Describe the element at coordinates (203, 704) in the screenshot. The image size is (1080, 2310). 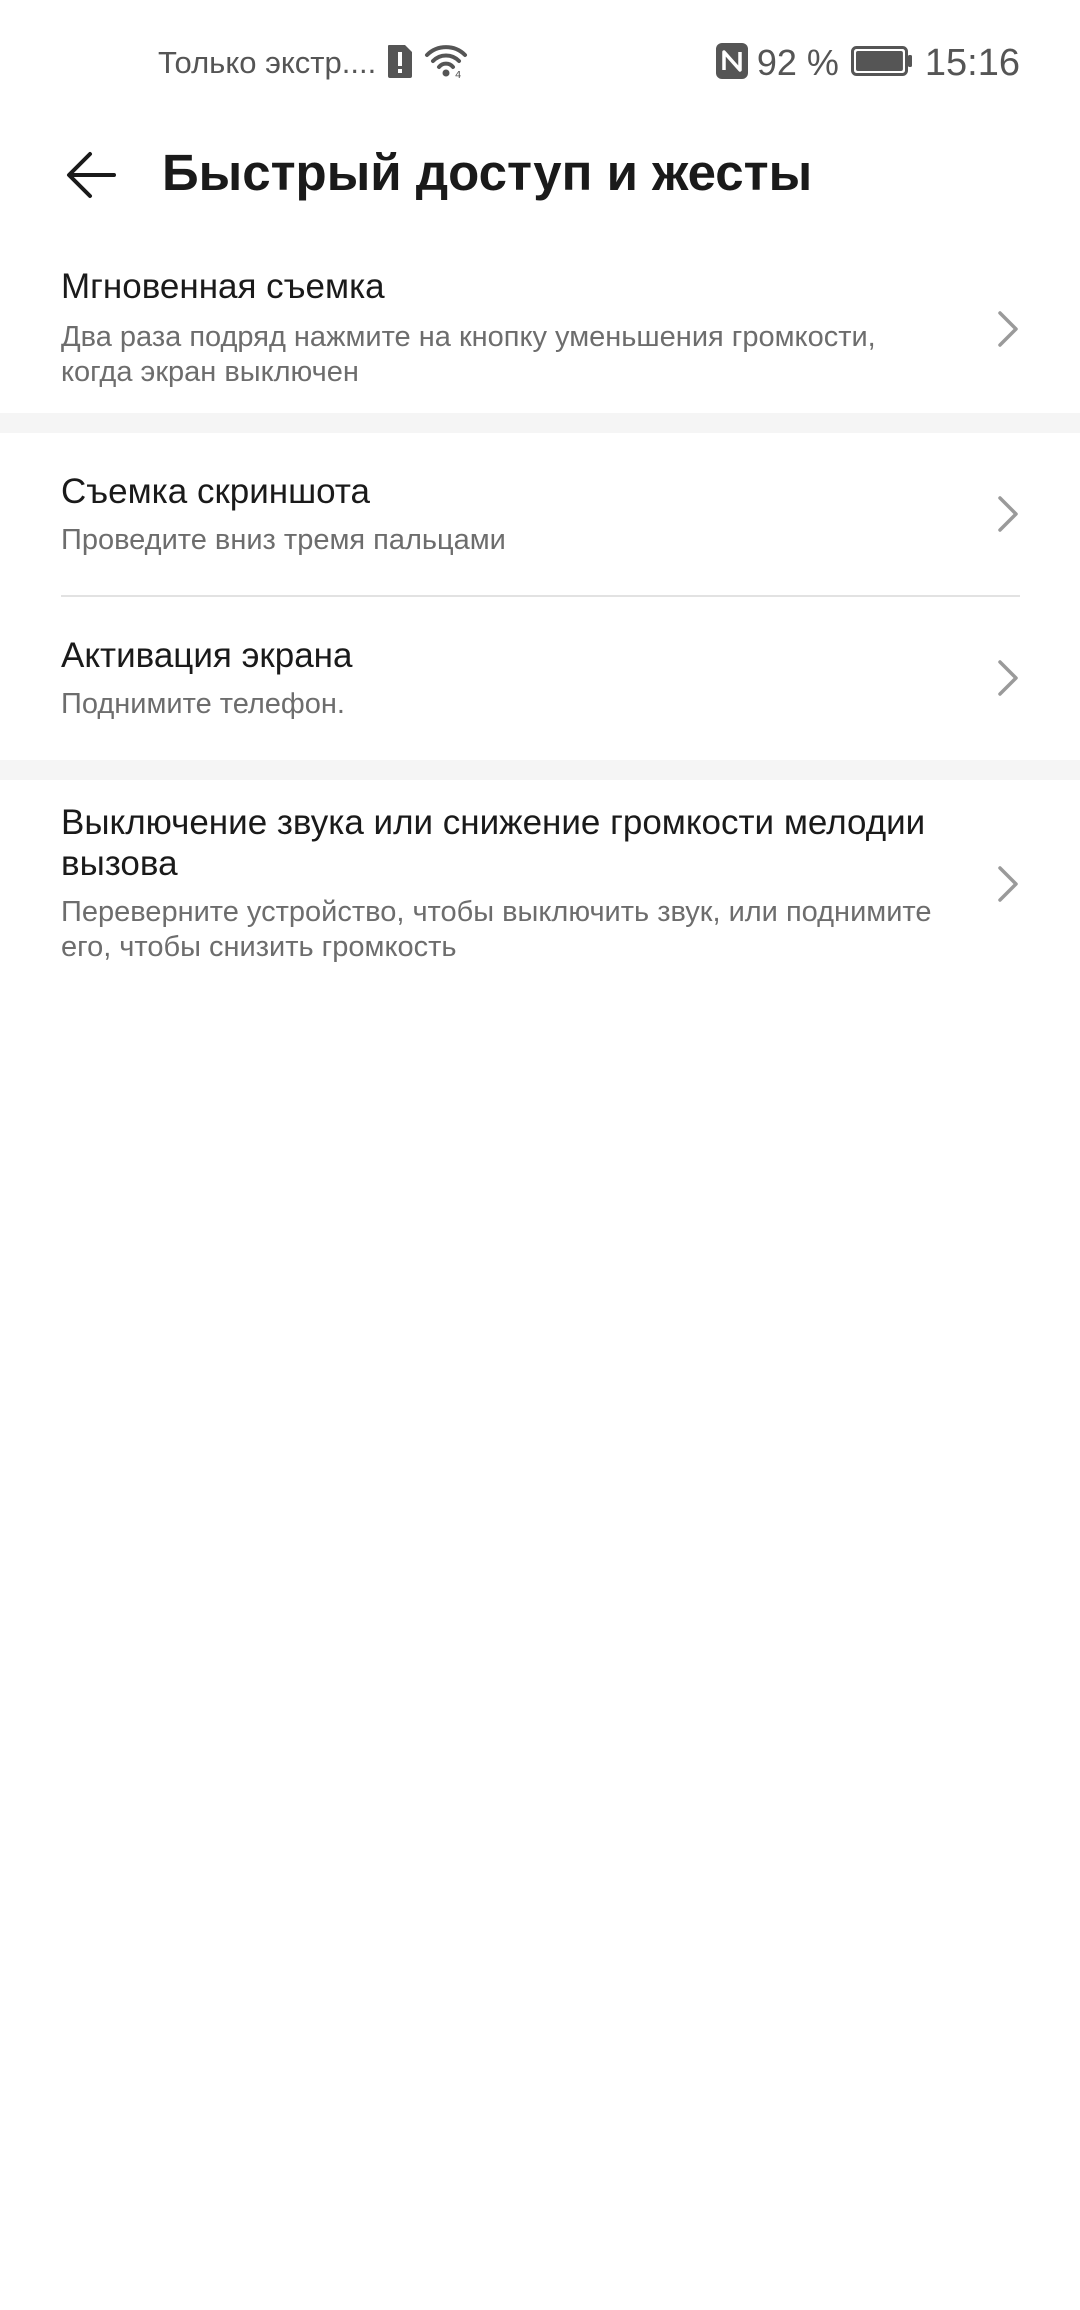
I see `item-subtitle: Поднимите телефон.` at that location.